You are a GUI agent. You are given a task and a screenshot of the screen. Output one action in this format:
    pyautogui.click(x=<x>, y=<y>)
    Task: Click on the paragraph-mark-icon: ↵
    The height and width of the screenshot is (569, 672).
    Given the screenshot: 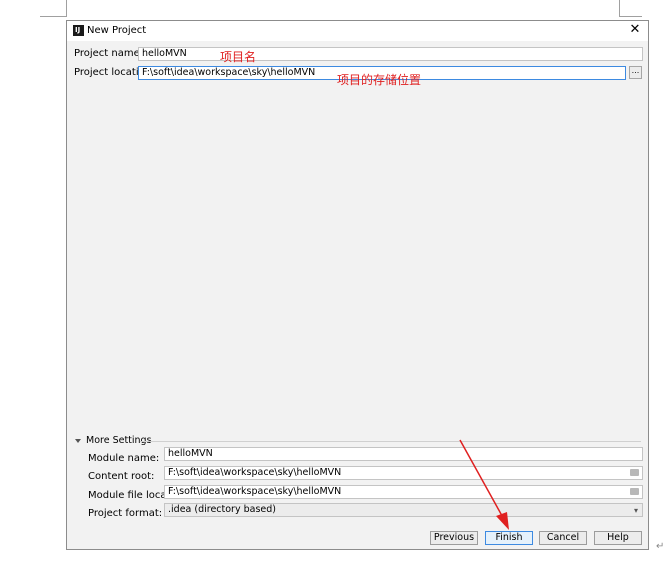 What is the action you would take?
    pyautogui.click(x=660, y=546)
    